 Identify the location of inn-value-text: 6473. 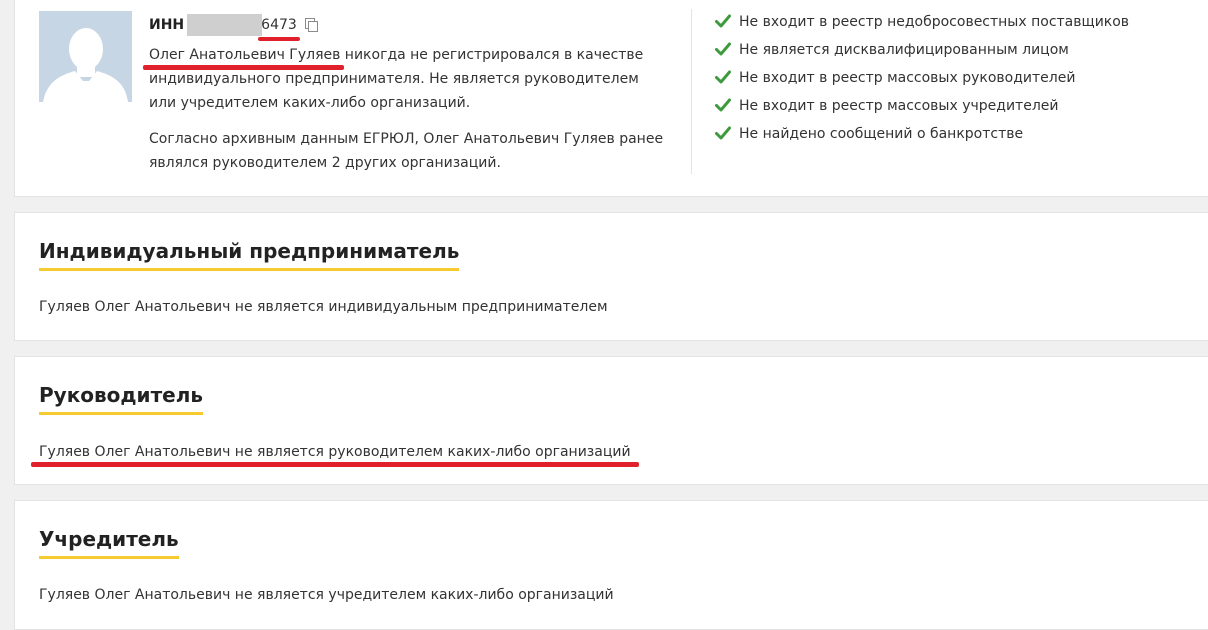
(279, 25).